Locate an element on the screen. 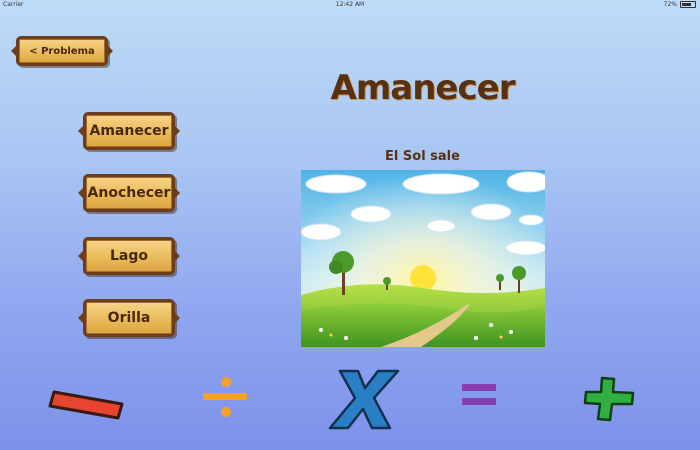  sidebar-item-label: Orilla is located at coordinates (129, 318).